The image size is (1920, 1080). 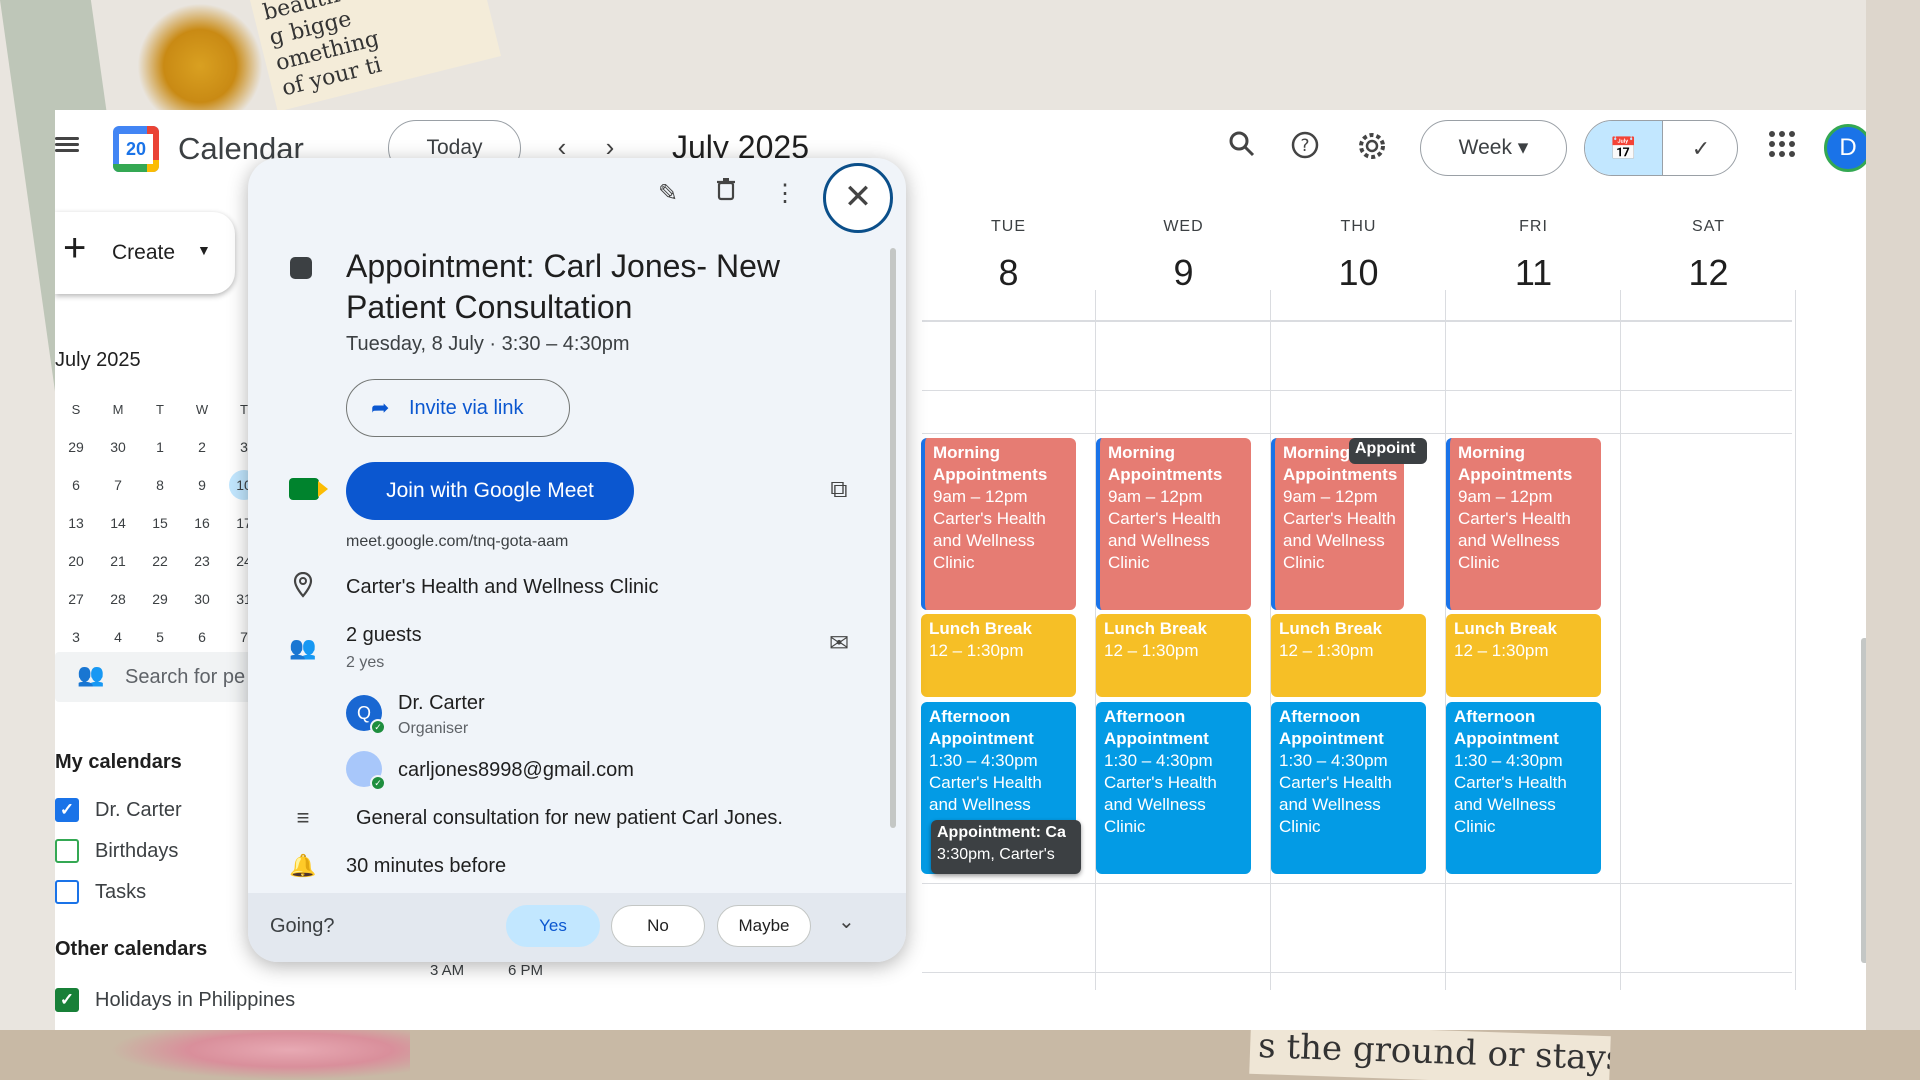 I want to click on mini-day: 4, so click(x=118, y=637).